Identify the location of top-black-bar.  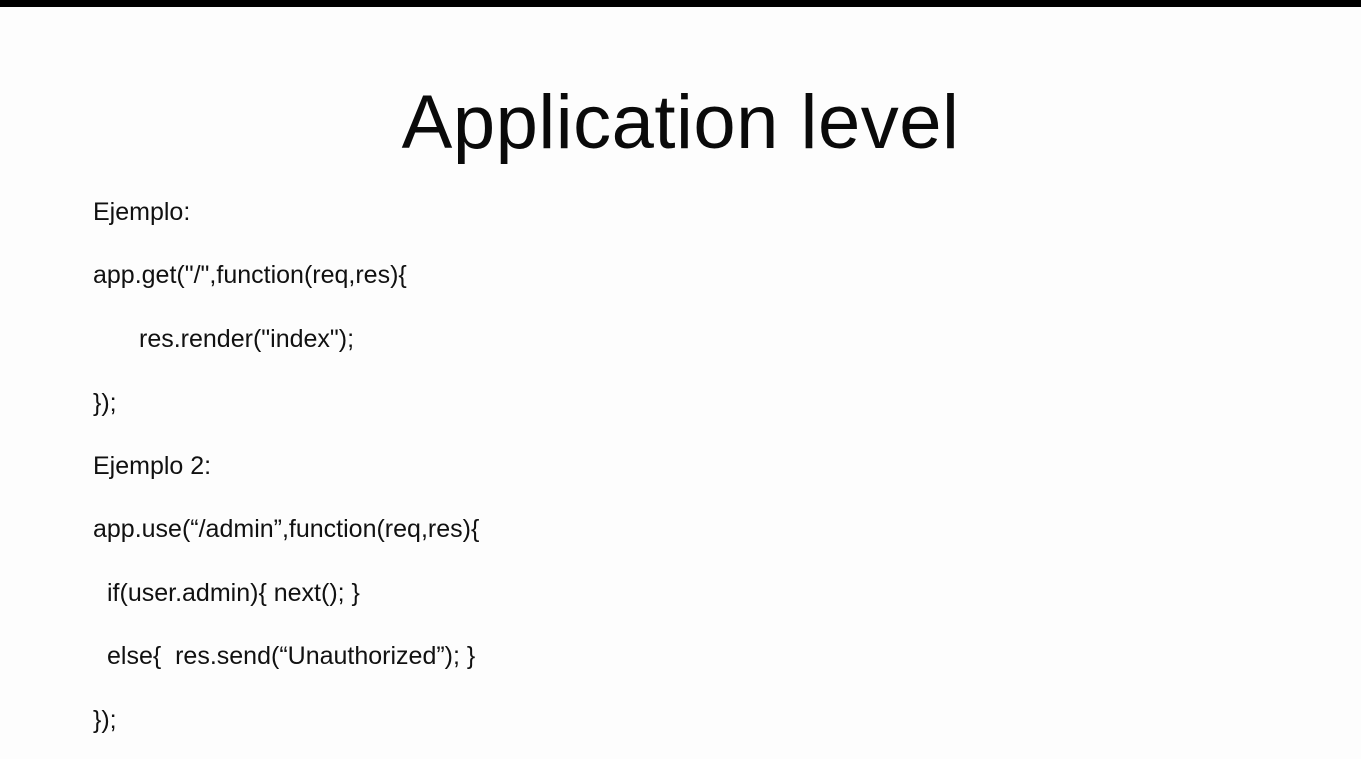
(680, 3).